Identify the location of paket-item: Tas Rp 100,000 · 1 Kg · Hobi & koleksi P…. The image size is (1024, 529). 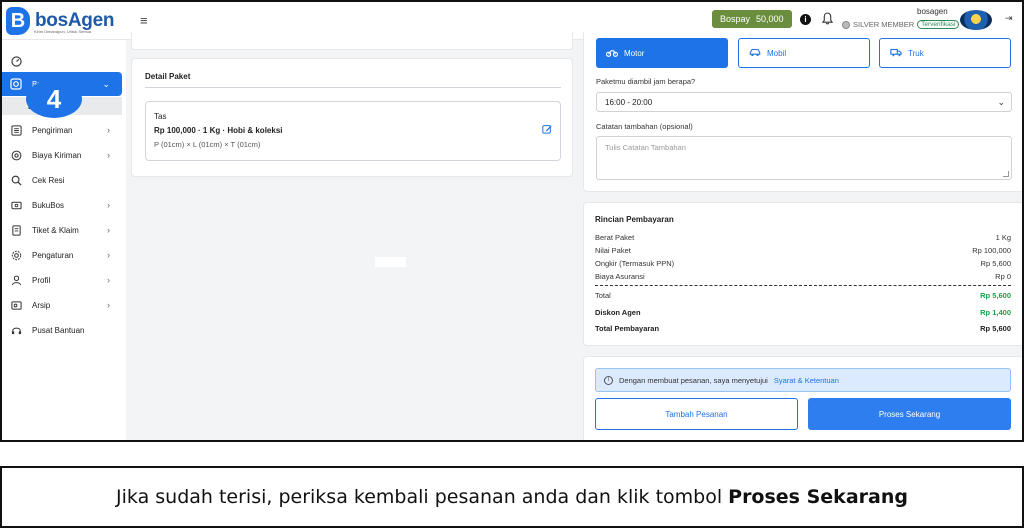
(353, 131).